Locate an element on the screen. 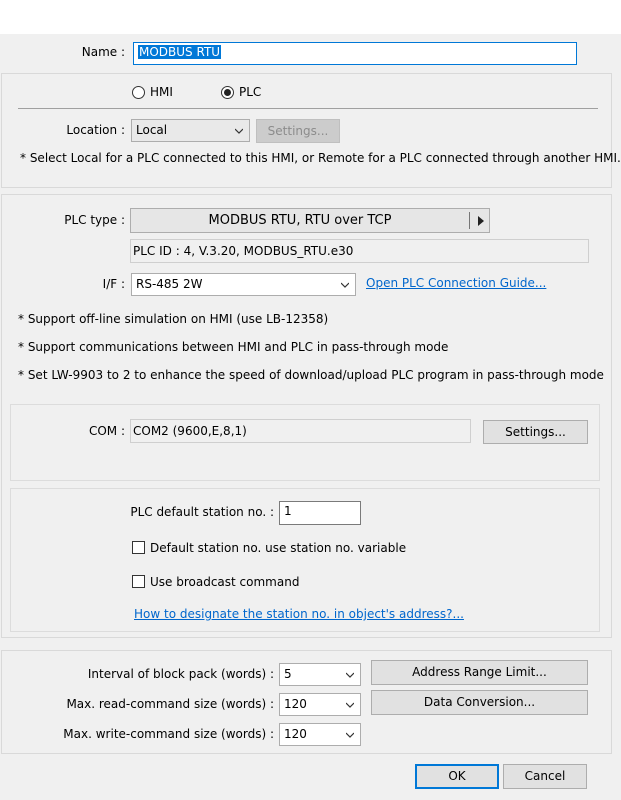 Image resolution: width=621 pixels, height=800 pixels. if-value: RS-485 2W is located at coordinates (169, 284).